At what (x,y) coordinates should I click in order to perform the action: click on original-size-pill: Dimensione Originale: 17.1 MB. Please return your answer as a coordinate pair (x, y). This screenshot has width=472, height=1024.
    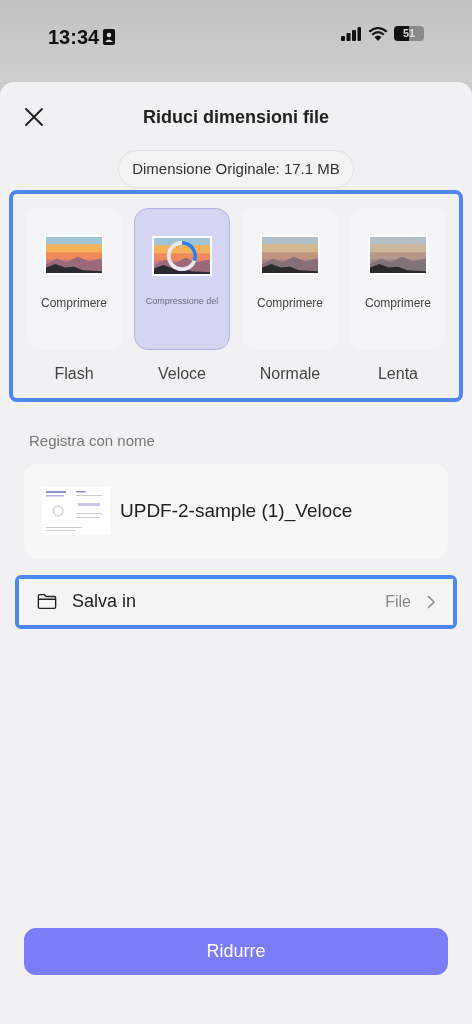
    Looking at the image, I should click on (236, 169).